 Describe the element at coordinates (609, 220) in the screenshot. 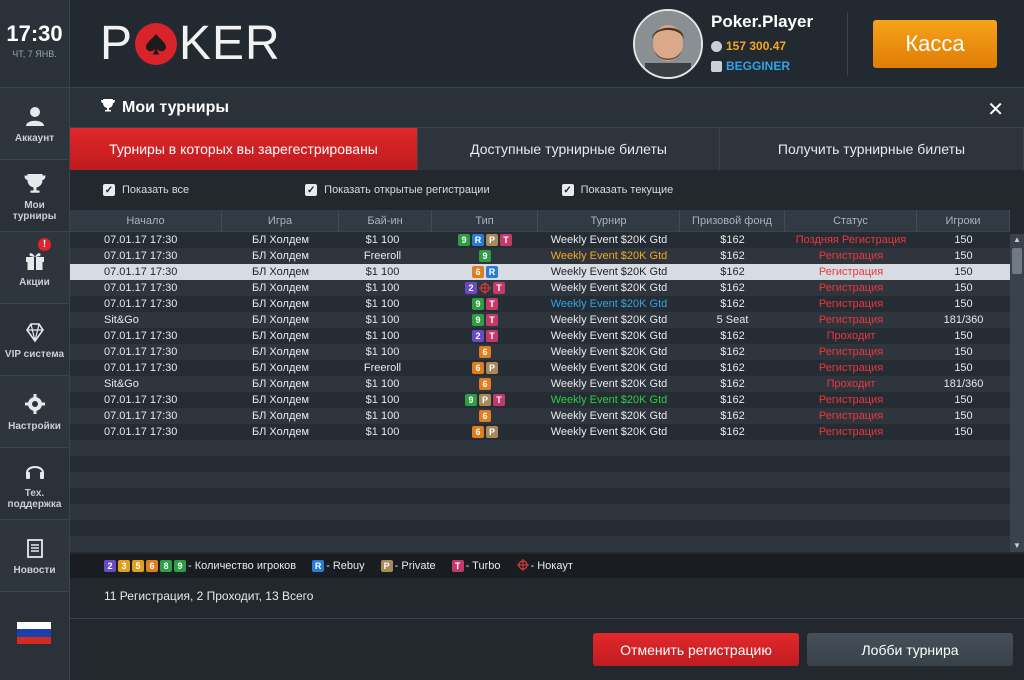

I see `column-header-4: Турнир` at that location.